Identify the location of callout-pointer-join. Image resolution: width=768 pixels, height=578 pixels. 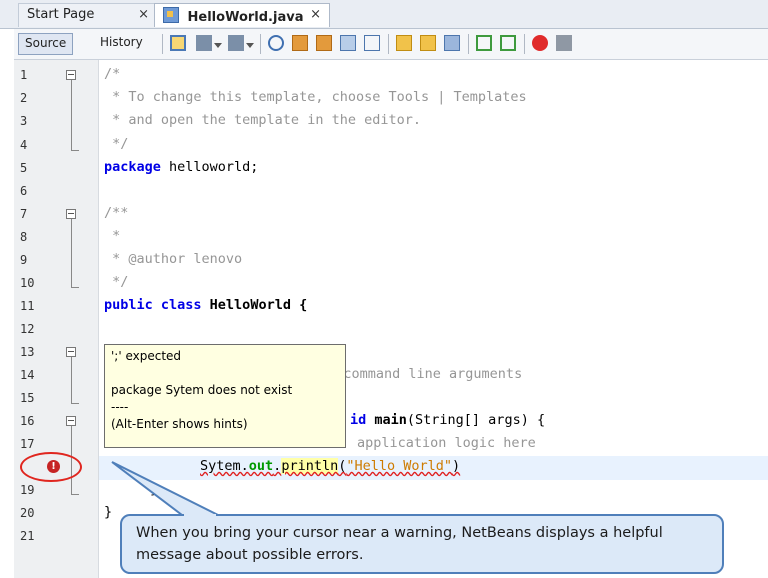
(200, 516).